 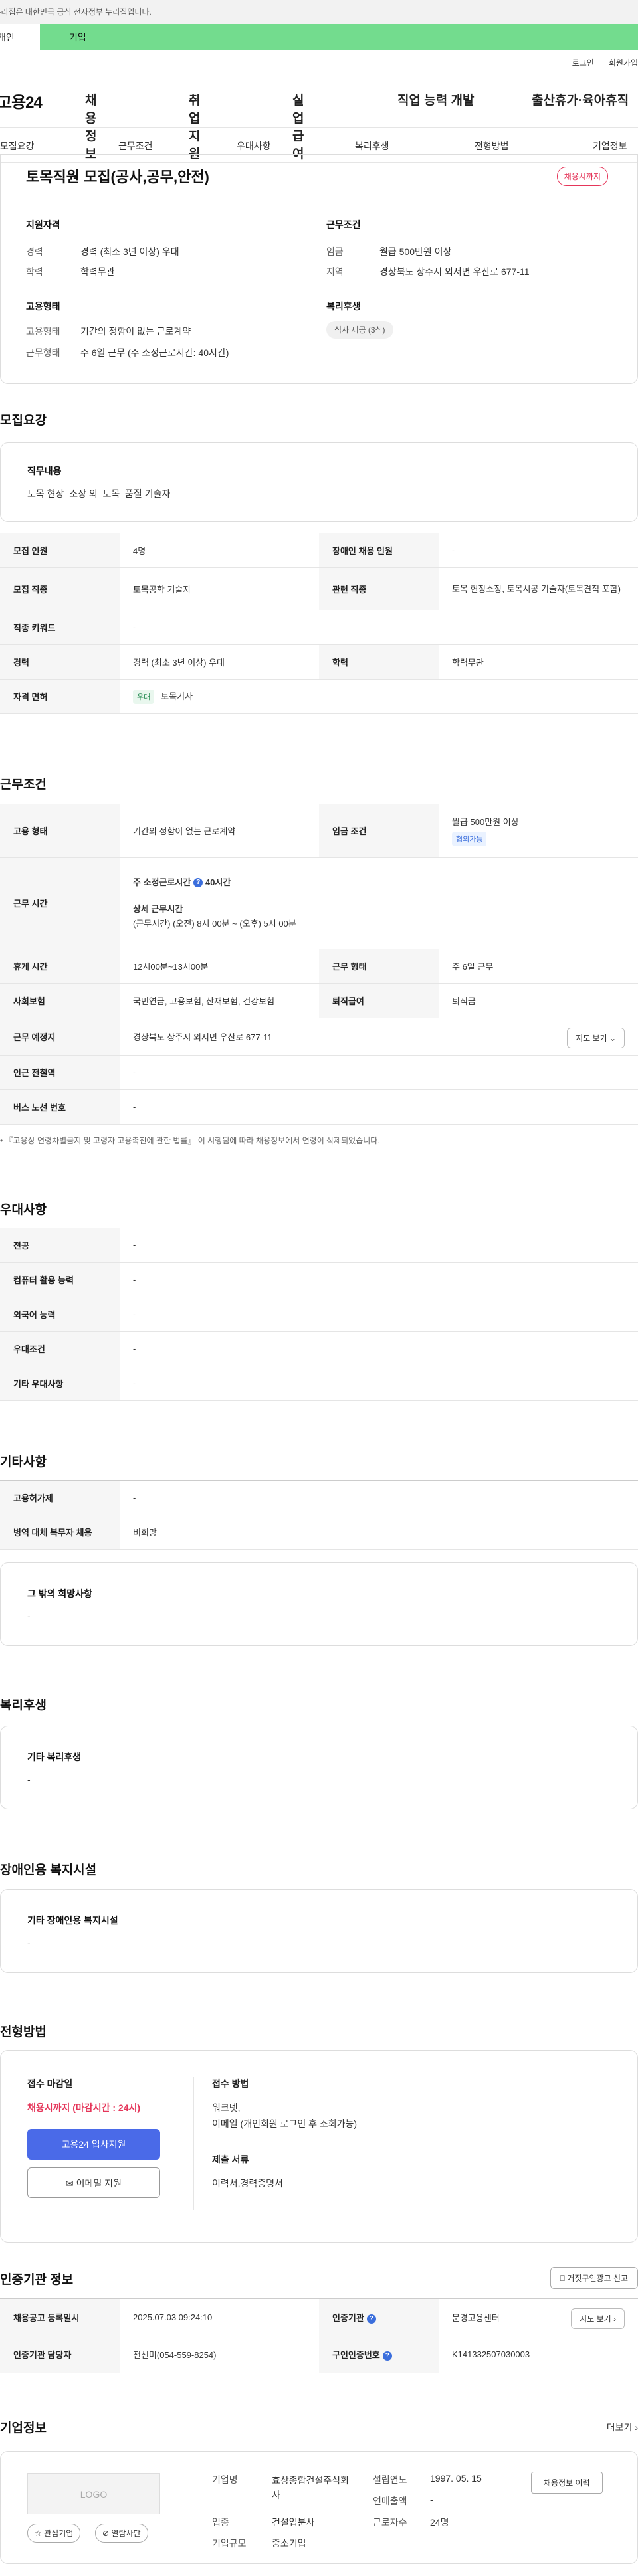 What do you see at coordinates (567, 2483) in the screenshot?
I see `recruit-history-button: 채용정보 이력` at bounding box center [567, 2483].